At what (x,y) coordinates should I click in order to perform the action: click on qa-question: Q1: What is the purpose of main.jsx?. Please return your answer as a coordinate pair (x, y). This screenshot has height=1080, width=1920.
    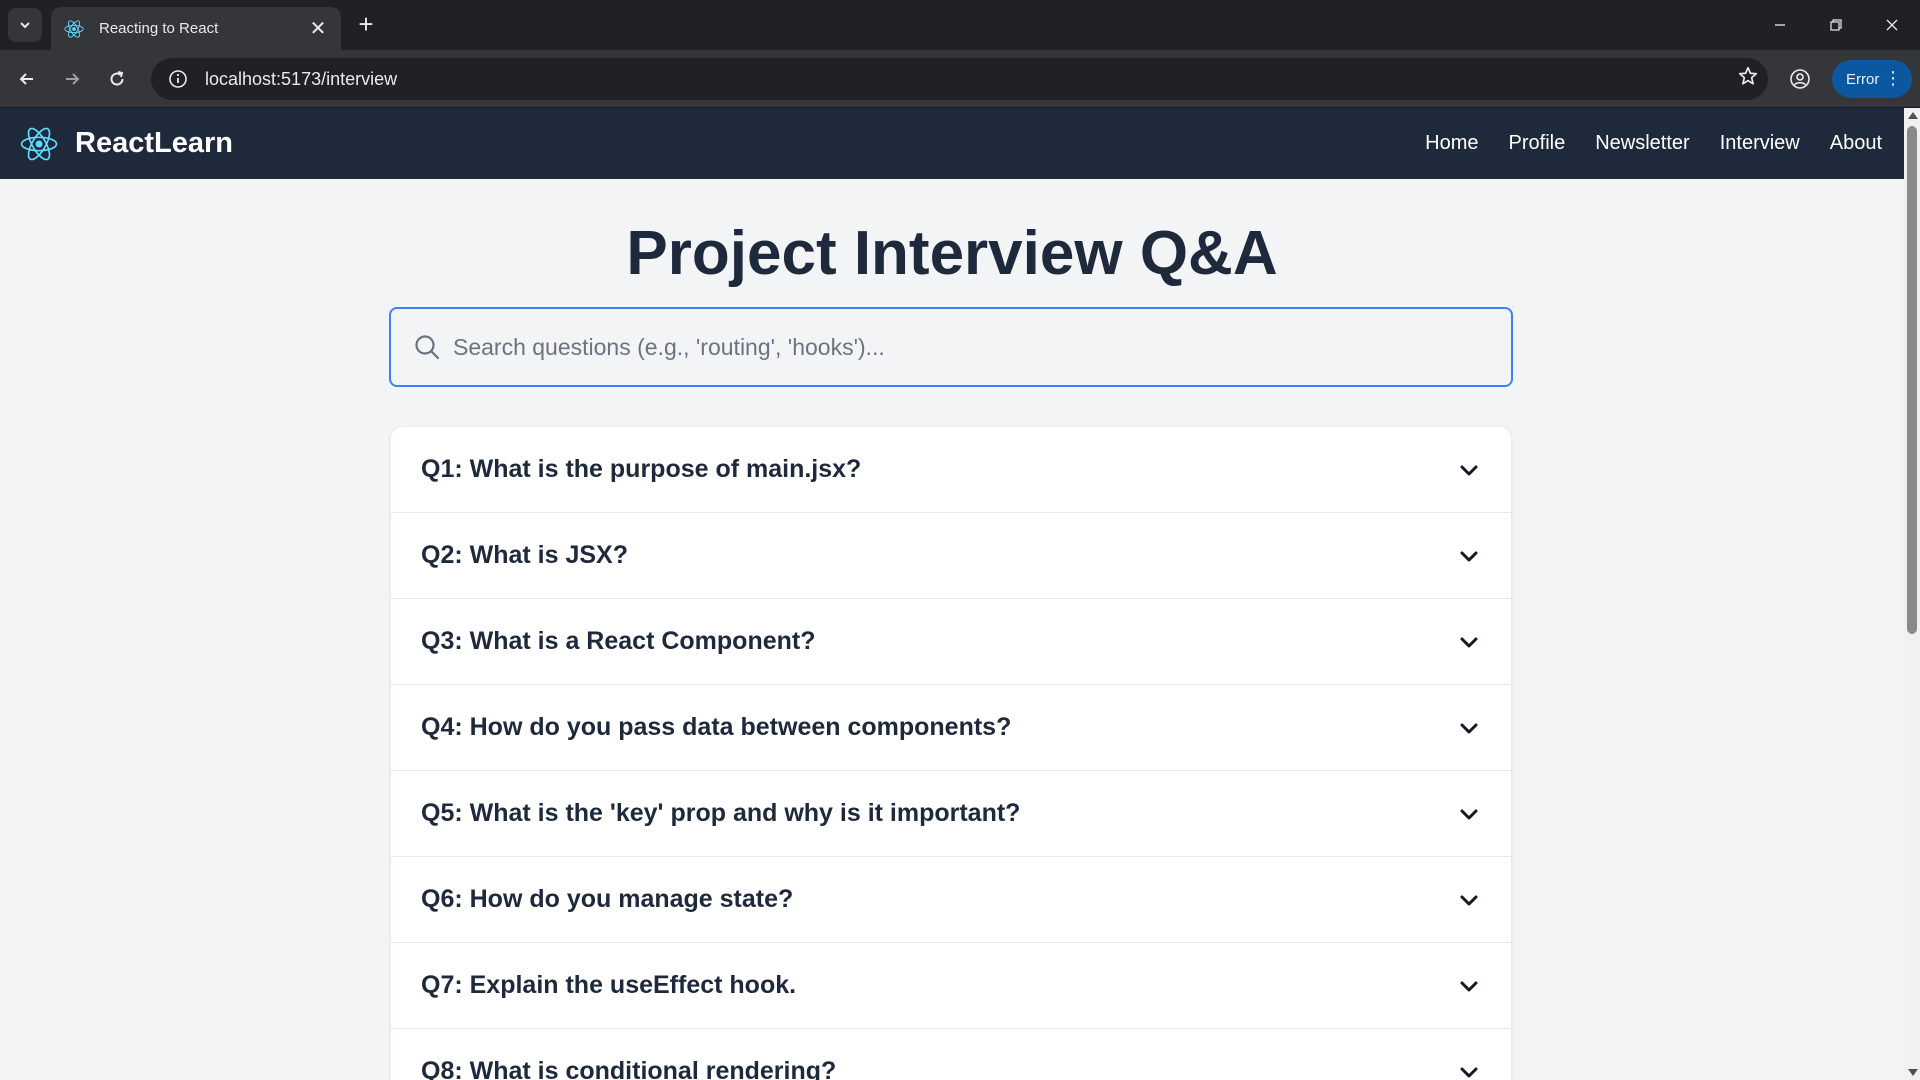
    Looking at the image, I should click on (641, 469).